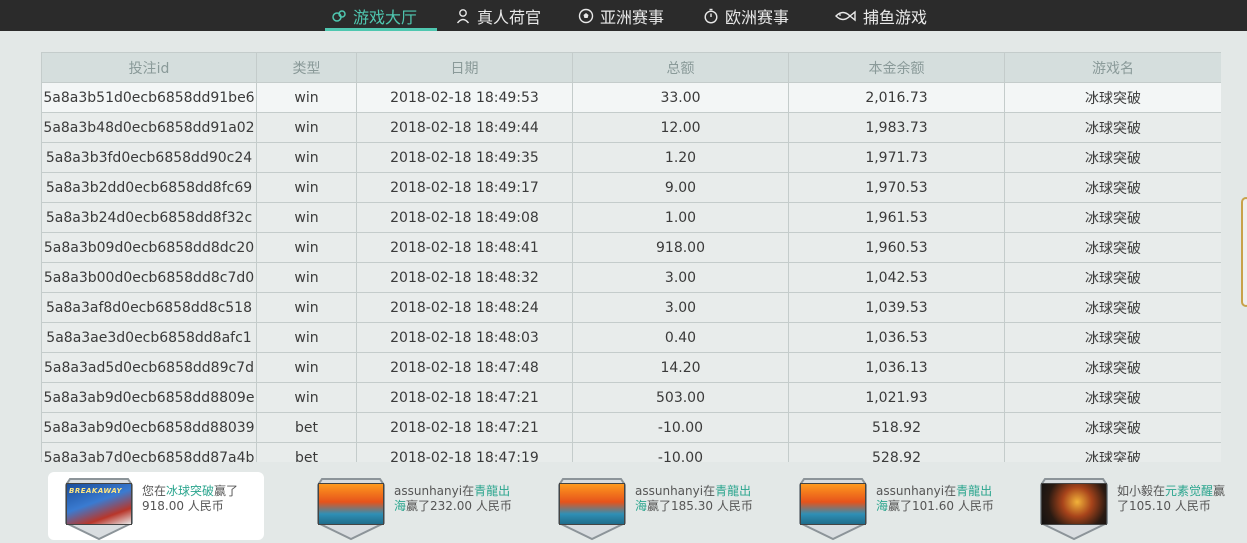  What do you see at coordinates (149, 67) in the screenshot?
I see `col-bet-id: 投注id` at bounding box center [149, 67].